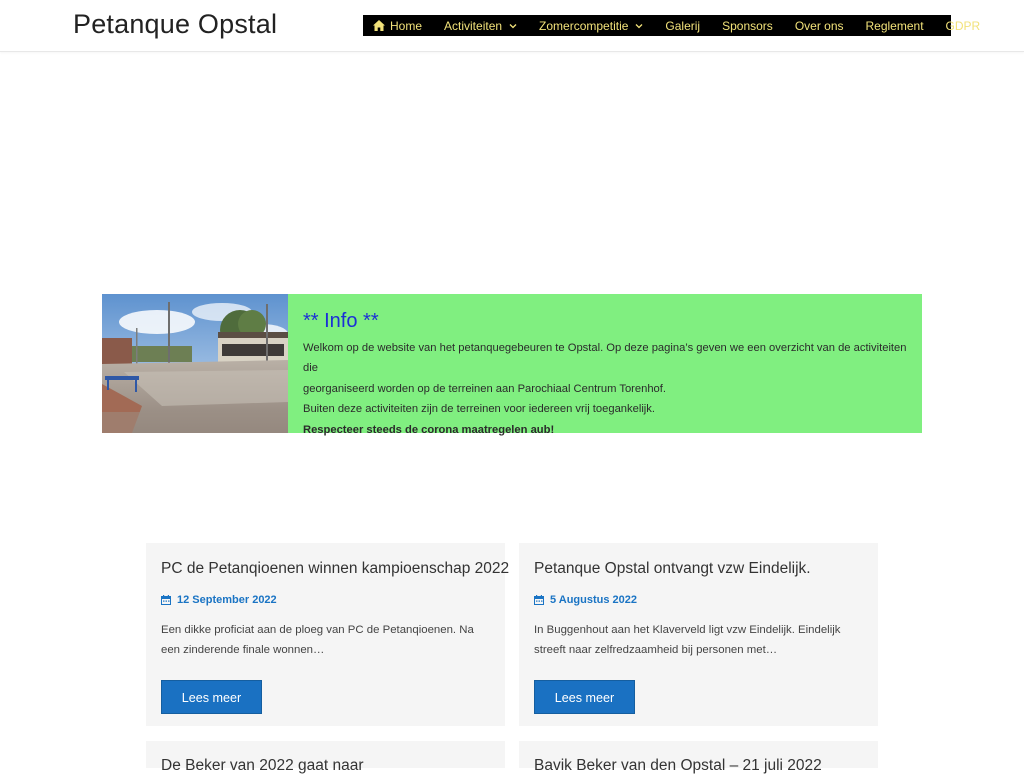 The width and height of the screenshot is (1024, 775). I want to click on nav-item-label: Galerij, so click(683, 25).